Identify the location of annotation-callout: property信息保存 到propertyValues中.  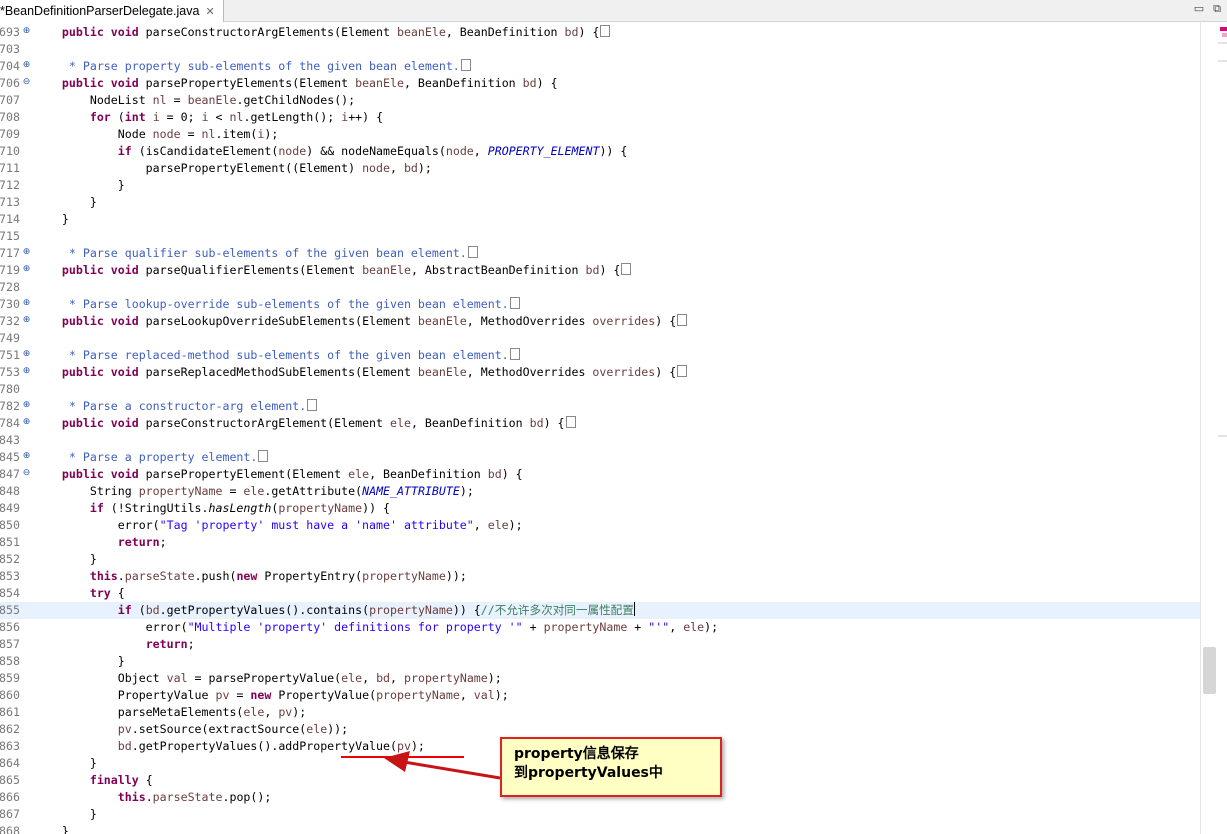
(611, 767).